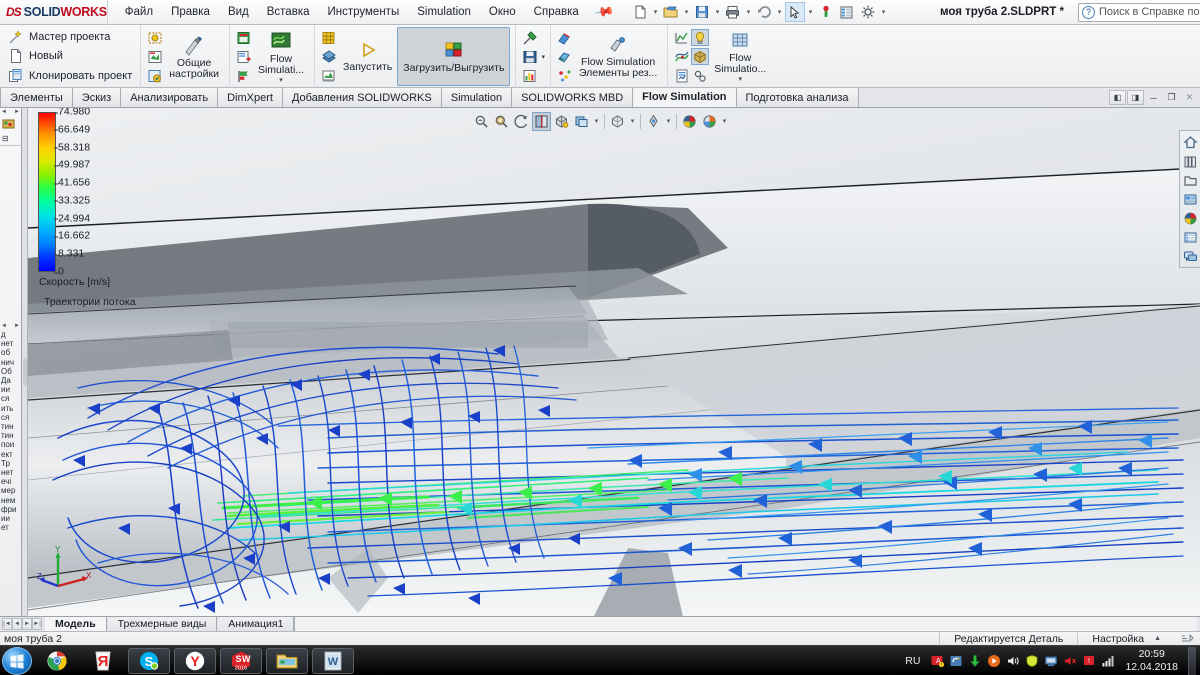 The width and height of the screenshot is (1200, 675). Describe the element at coordinates (37, 624) in the screenshot. I see `last-tab-icon: ►|` at that location.